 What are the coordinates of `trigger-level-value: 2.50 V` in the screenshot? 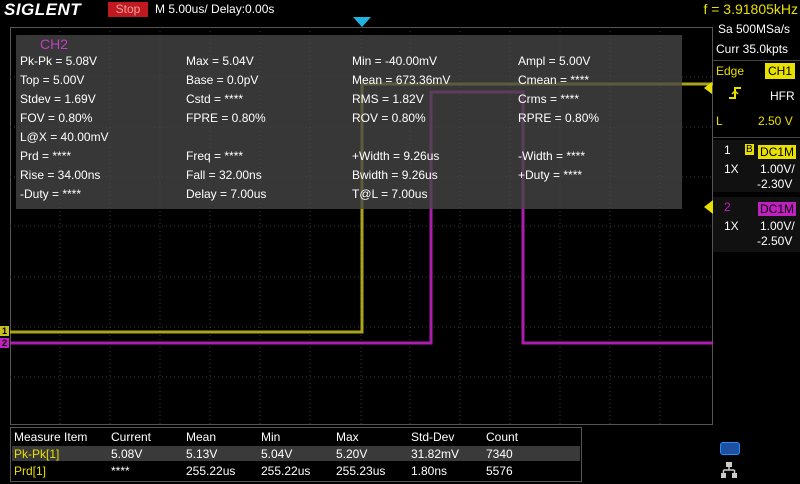 It's located at (775, 121).